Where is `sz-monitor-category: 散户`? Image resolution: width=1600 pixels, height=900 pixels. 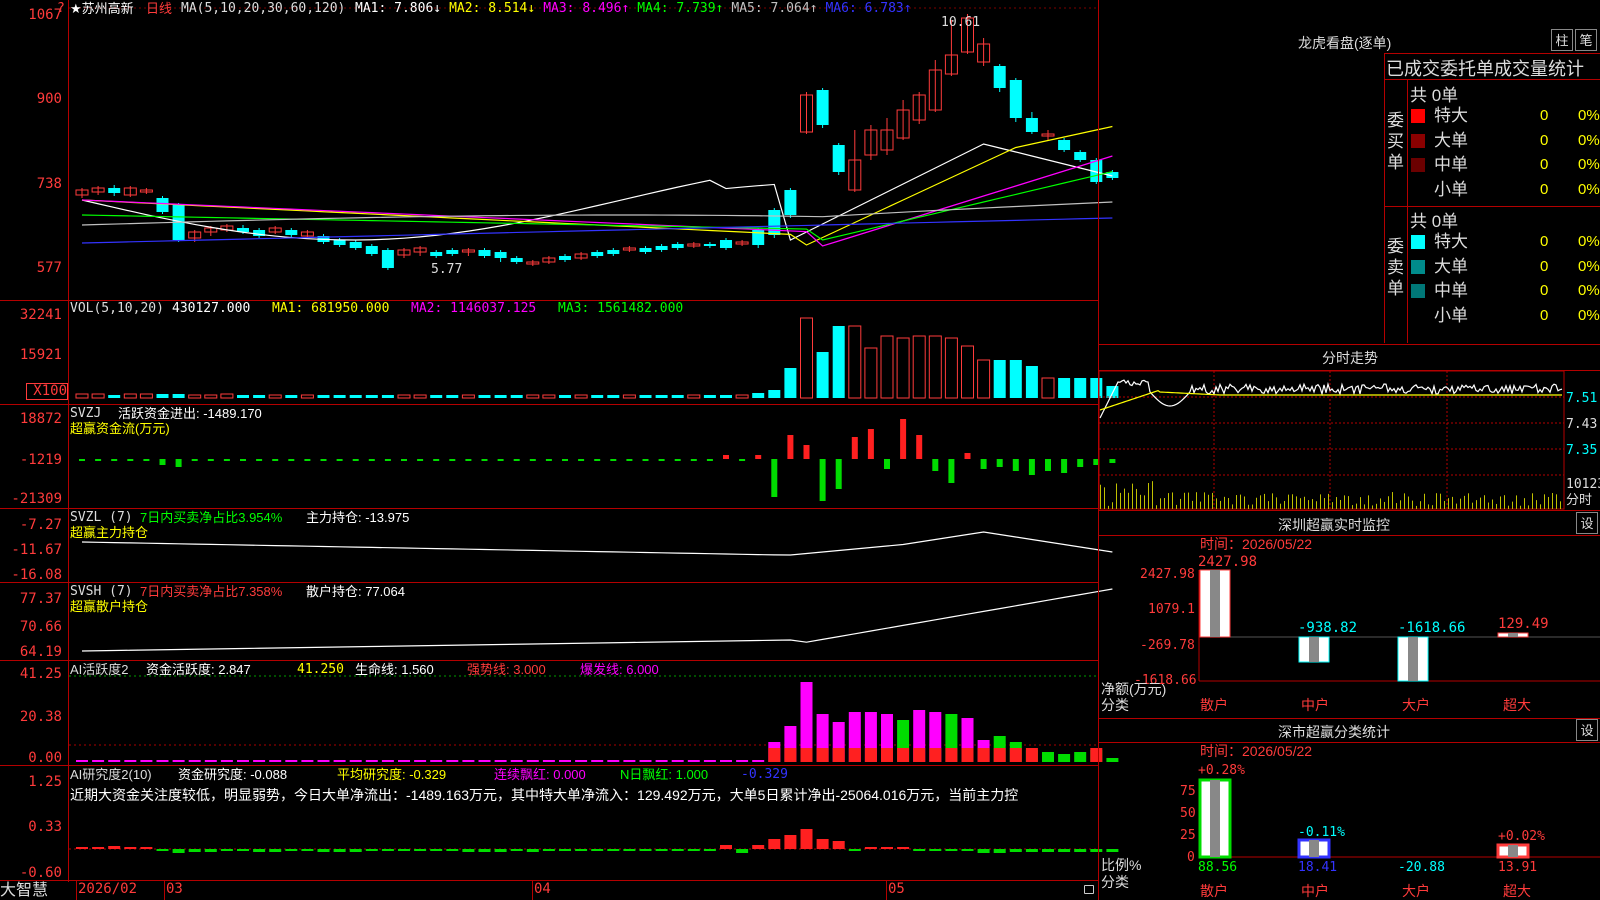 sz-monitor-category: 散户 is located at coordinates (1214, 705).